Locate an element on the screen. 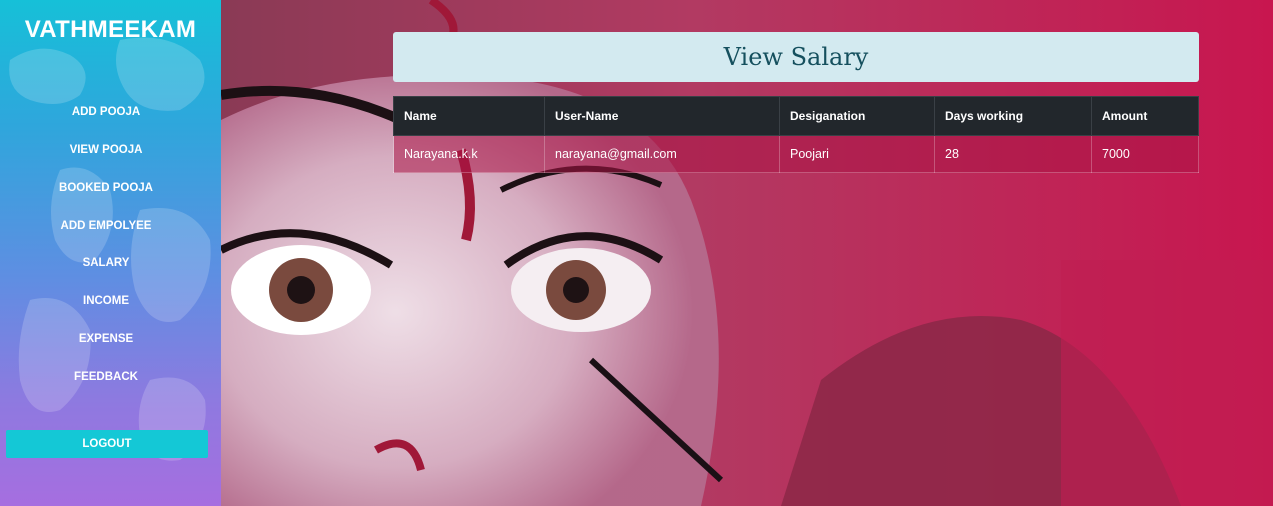  sidebar-item-view-pooja: VIEW POOJA is located at coordinates (106, 150).